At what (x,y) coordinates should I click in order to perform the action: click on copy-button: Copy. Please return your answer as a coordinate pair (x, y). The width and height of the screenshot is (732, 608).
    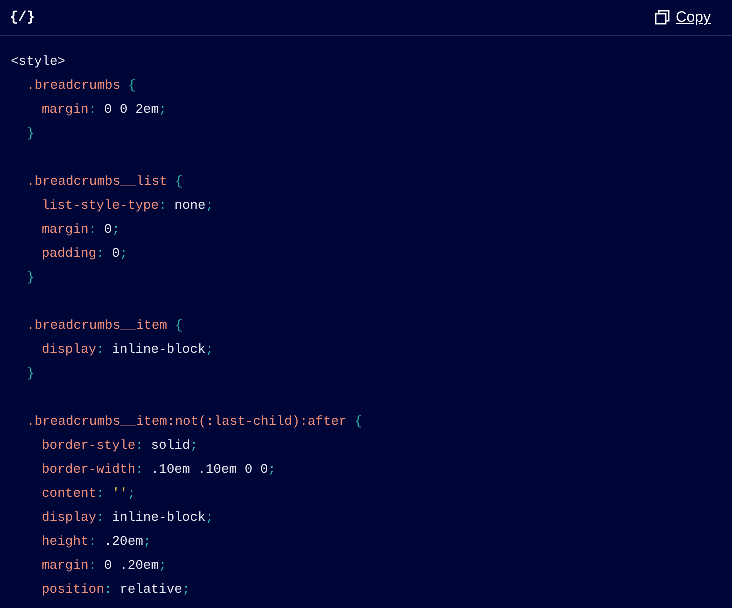
    Looking at the image, I should click on (682, 17).